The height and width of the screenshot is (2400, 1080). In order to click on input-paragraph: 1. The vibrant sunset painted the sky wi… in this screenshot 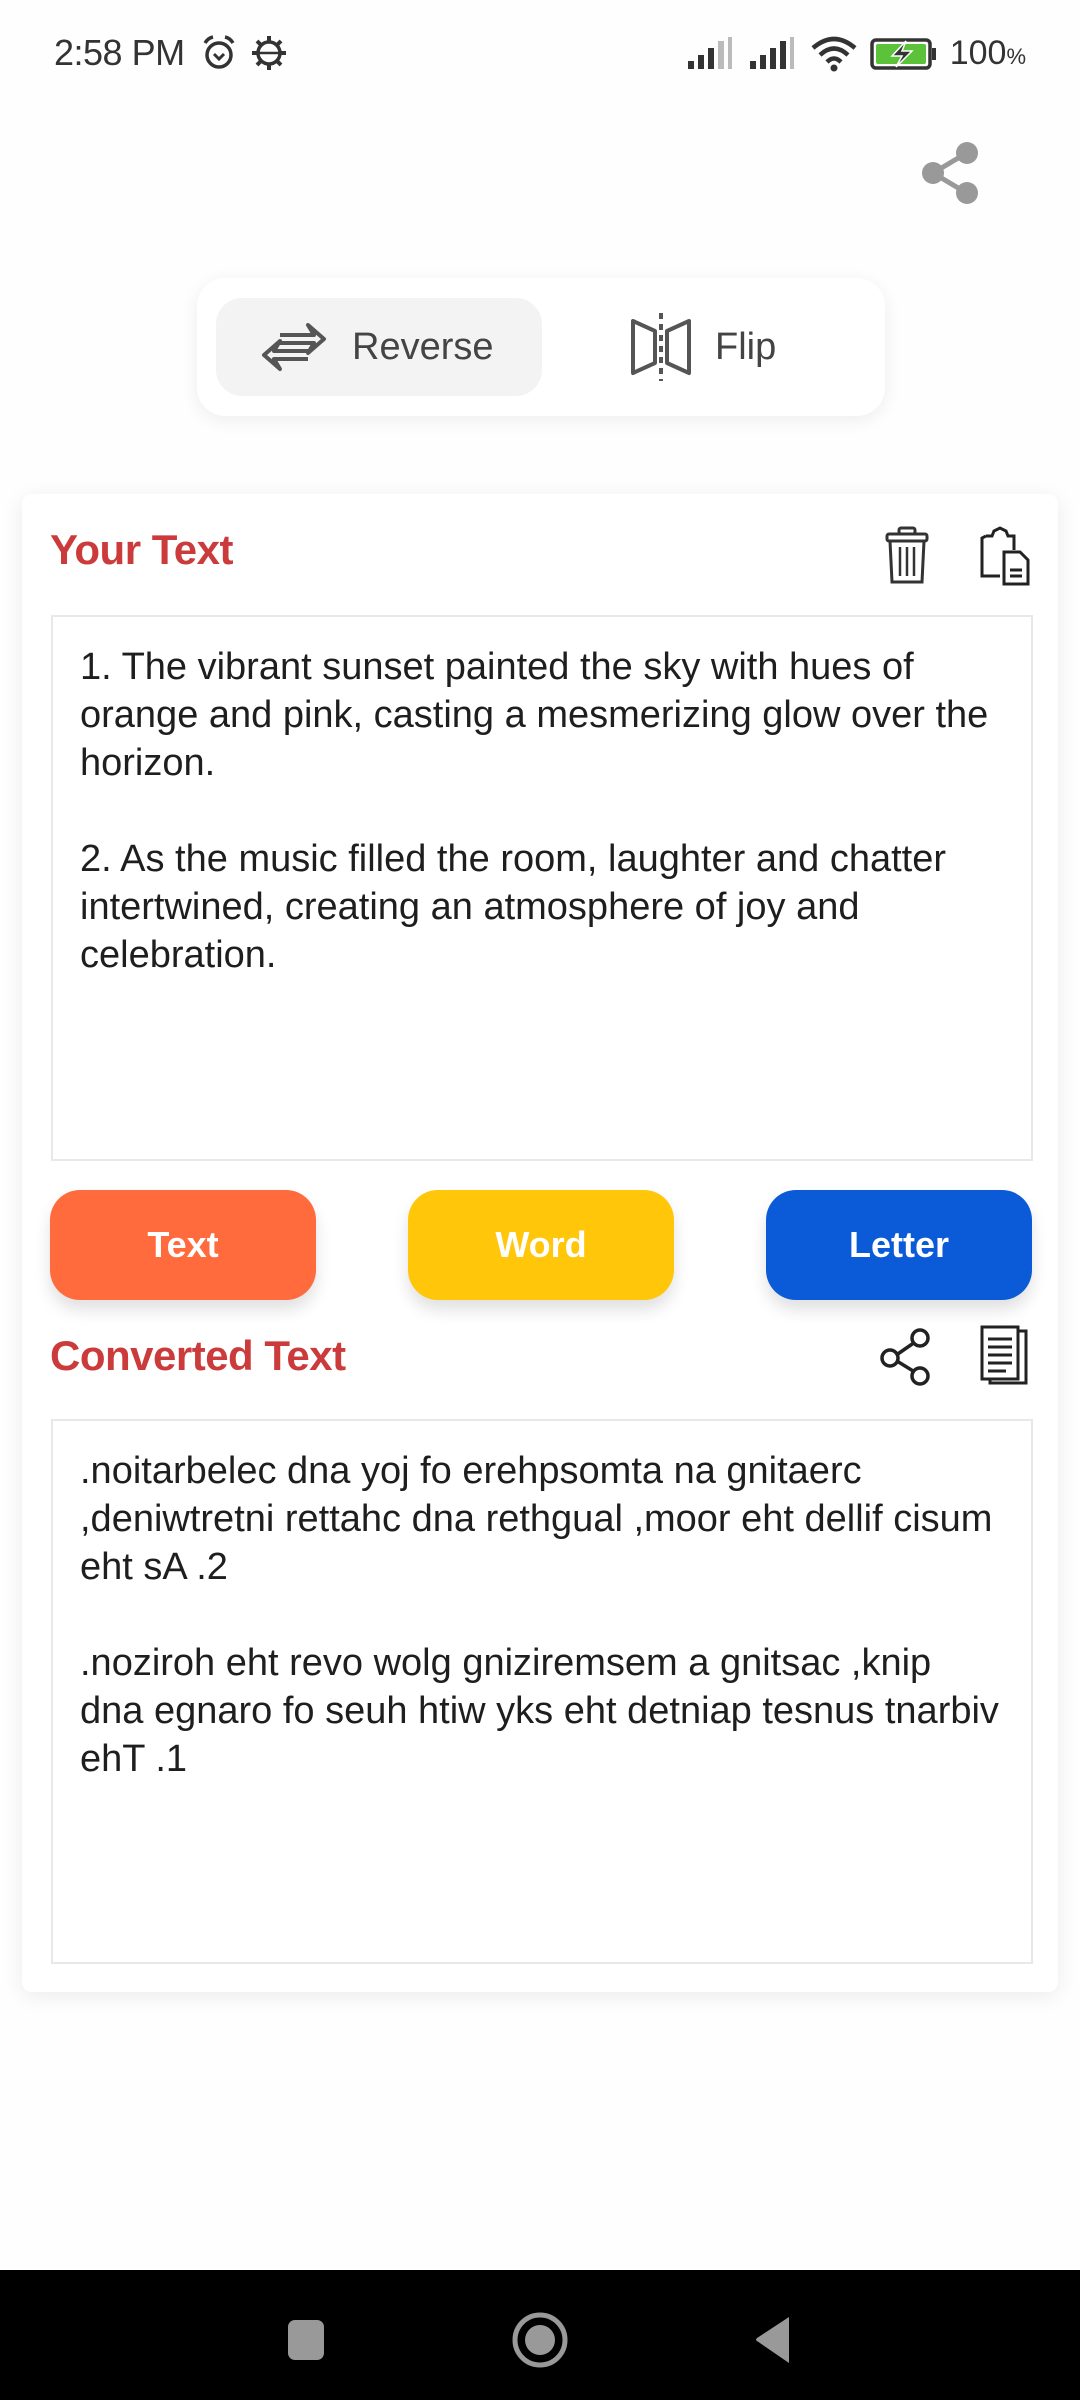, I will do `click(539, 715)`.